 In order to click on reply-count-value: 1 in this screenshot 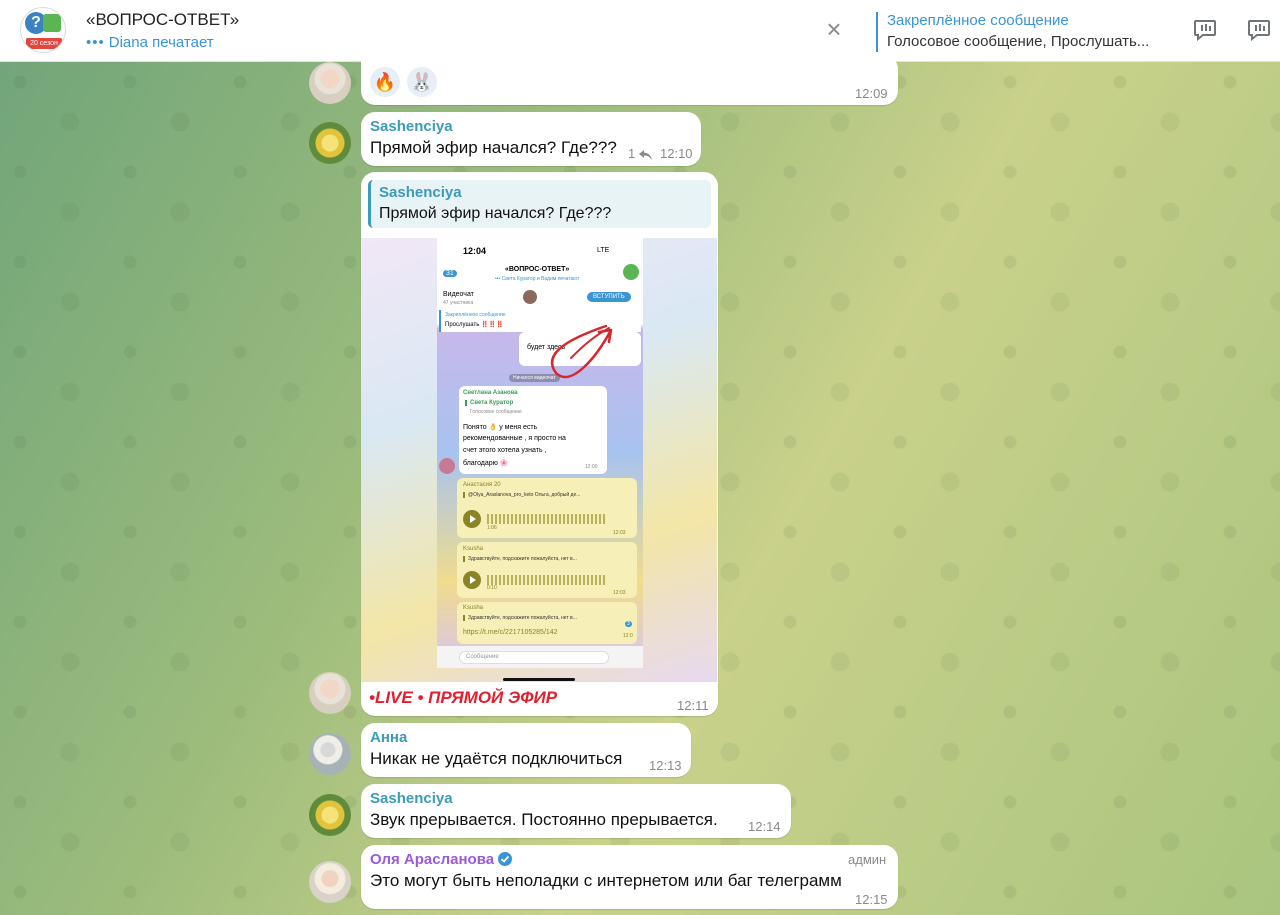, I will do `click(632, 153)`.